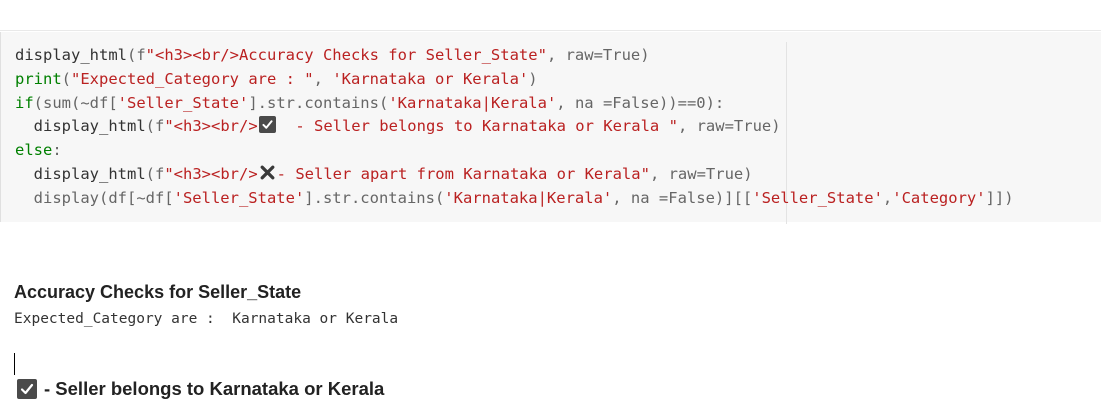 This screenshot has width=1101, height=417. What do you see at coordinates (34, 150) in the screenshot?
I see `code-token: else` at bounding box center [34, 150].